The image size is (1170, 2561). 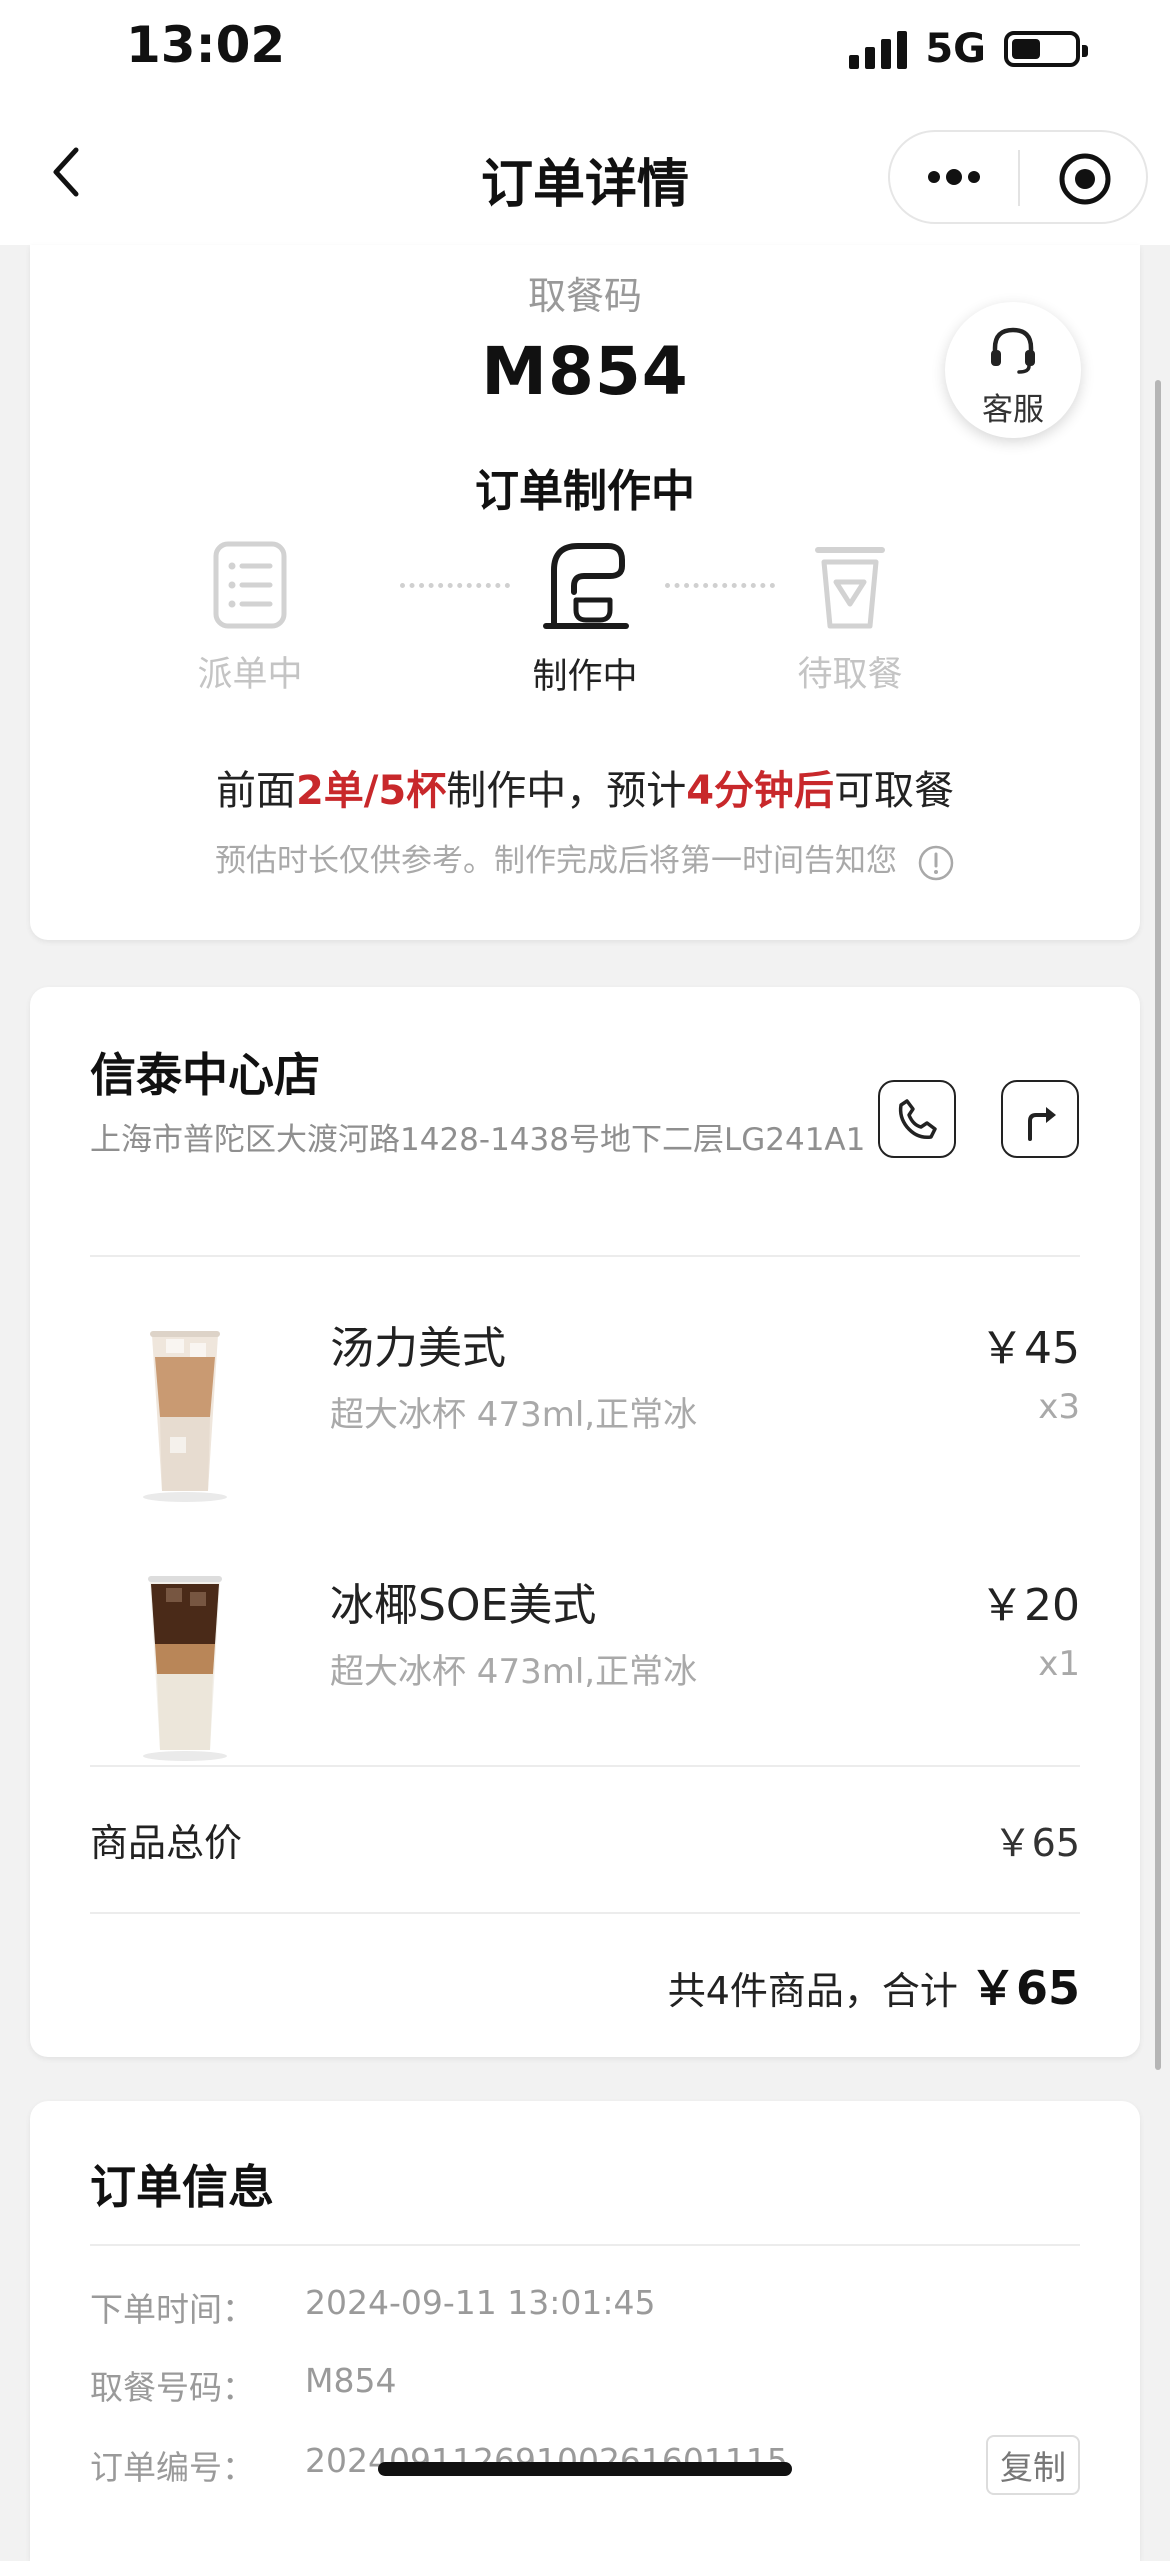 I want to click on pickup-code-label: 取餐码, so click(x=584, y=296).